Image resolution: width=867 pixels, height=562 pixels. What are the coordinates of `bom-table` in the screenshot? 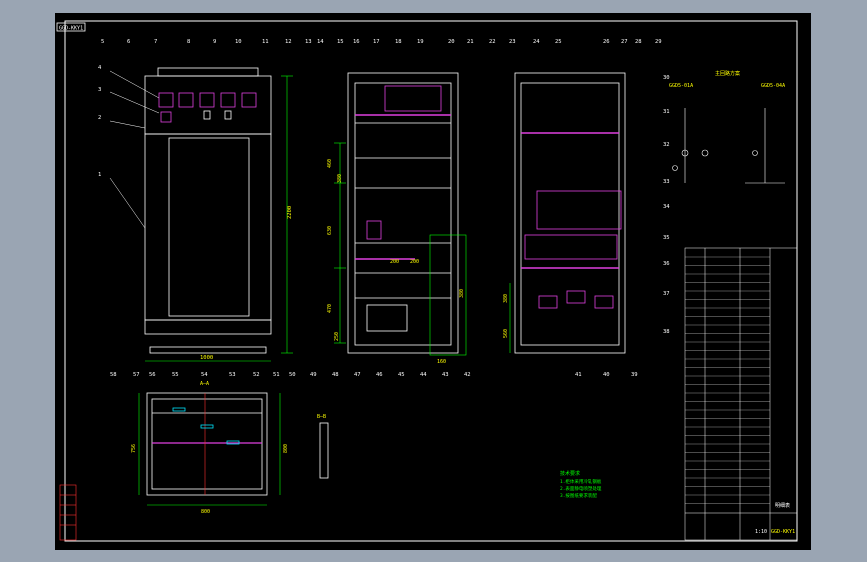 It's located at (741, 394).